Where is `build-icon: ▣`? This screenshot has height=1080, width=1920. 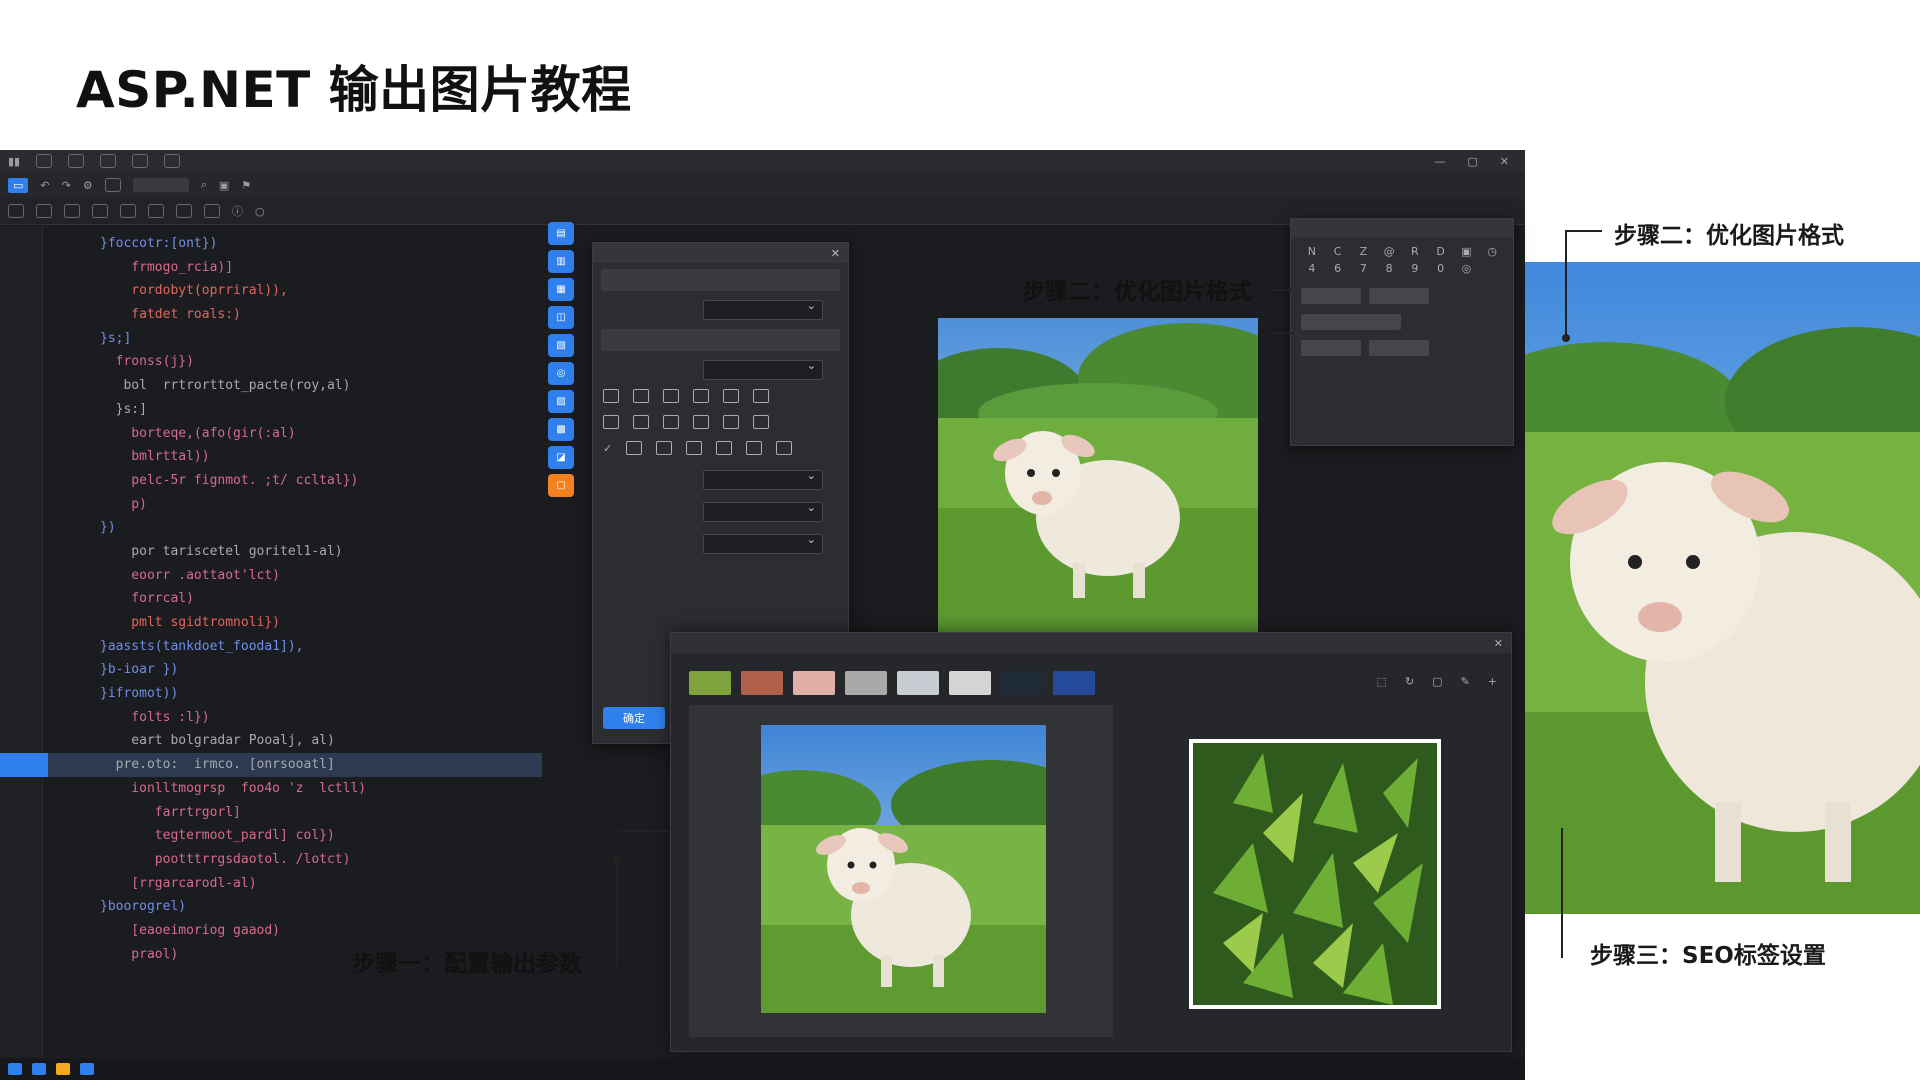 build-icon: ▣ is located at coordinates (224, 185).